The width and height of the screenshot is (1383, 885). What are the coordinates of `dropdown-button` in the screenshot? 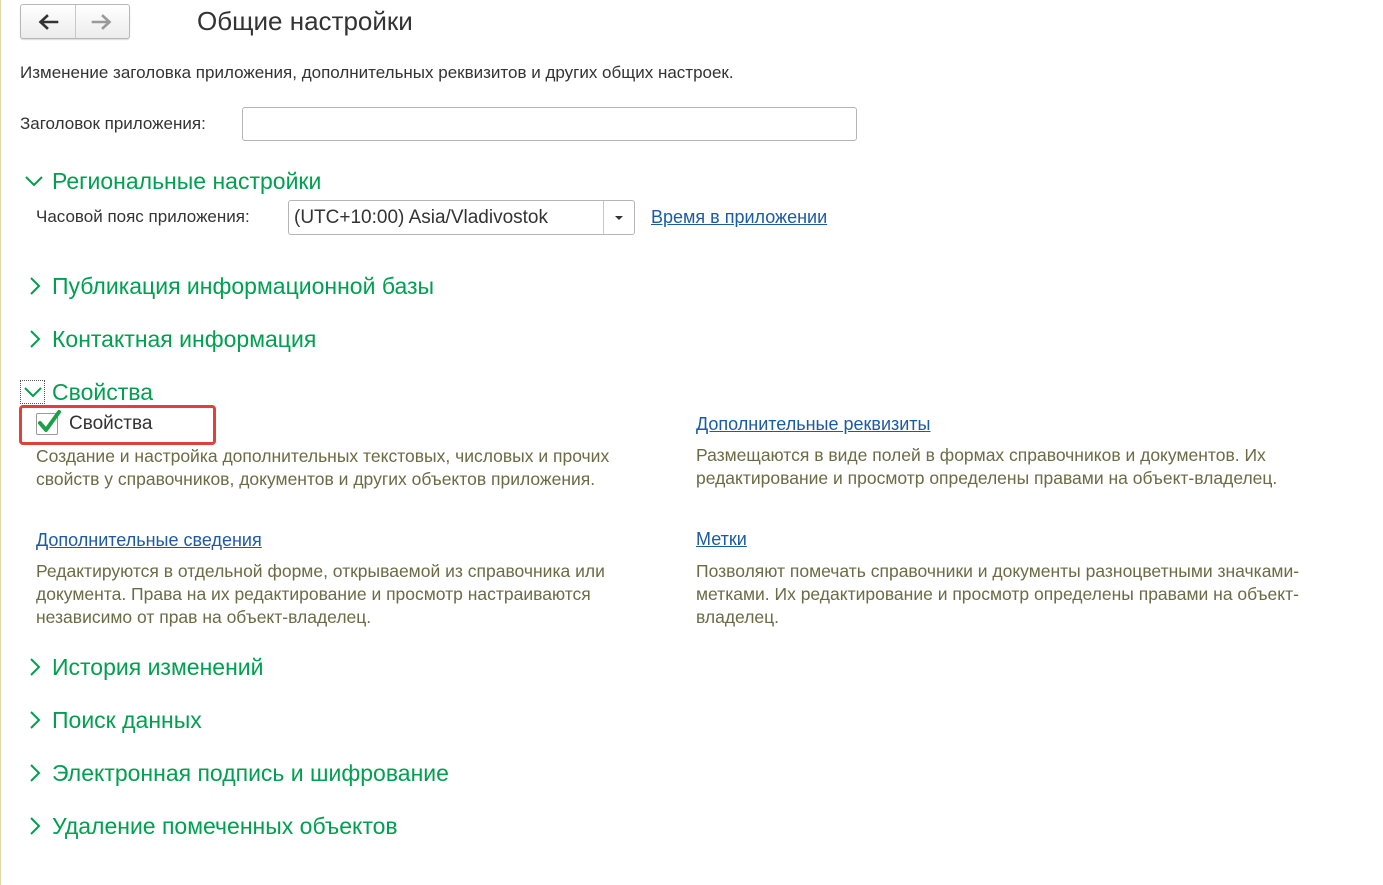 It's located at (618, 217).